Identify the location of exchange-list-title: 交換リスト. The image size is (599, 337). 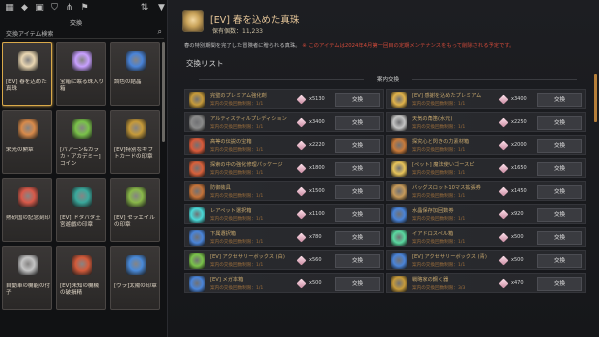
(205, 63).